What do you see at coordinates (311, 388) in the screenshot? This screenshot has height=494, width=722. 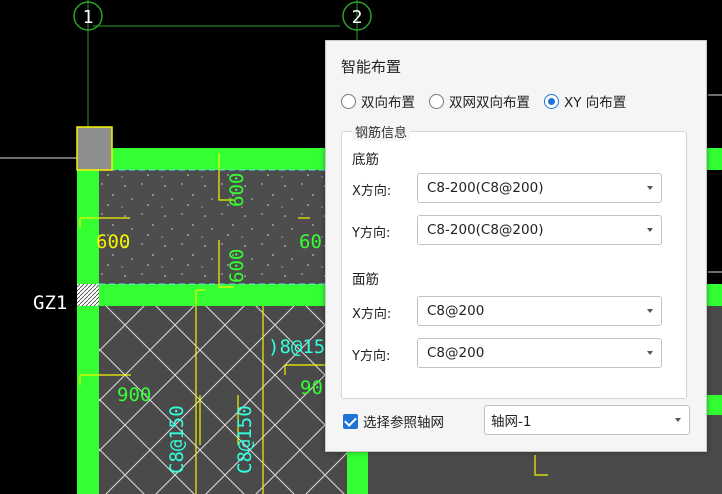 I see `dim-900-right: 90` at bounding box center [311, 388].